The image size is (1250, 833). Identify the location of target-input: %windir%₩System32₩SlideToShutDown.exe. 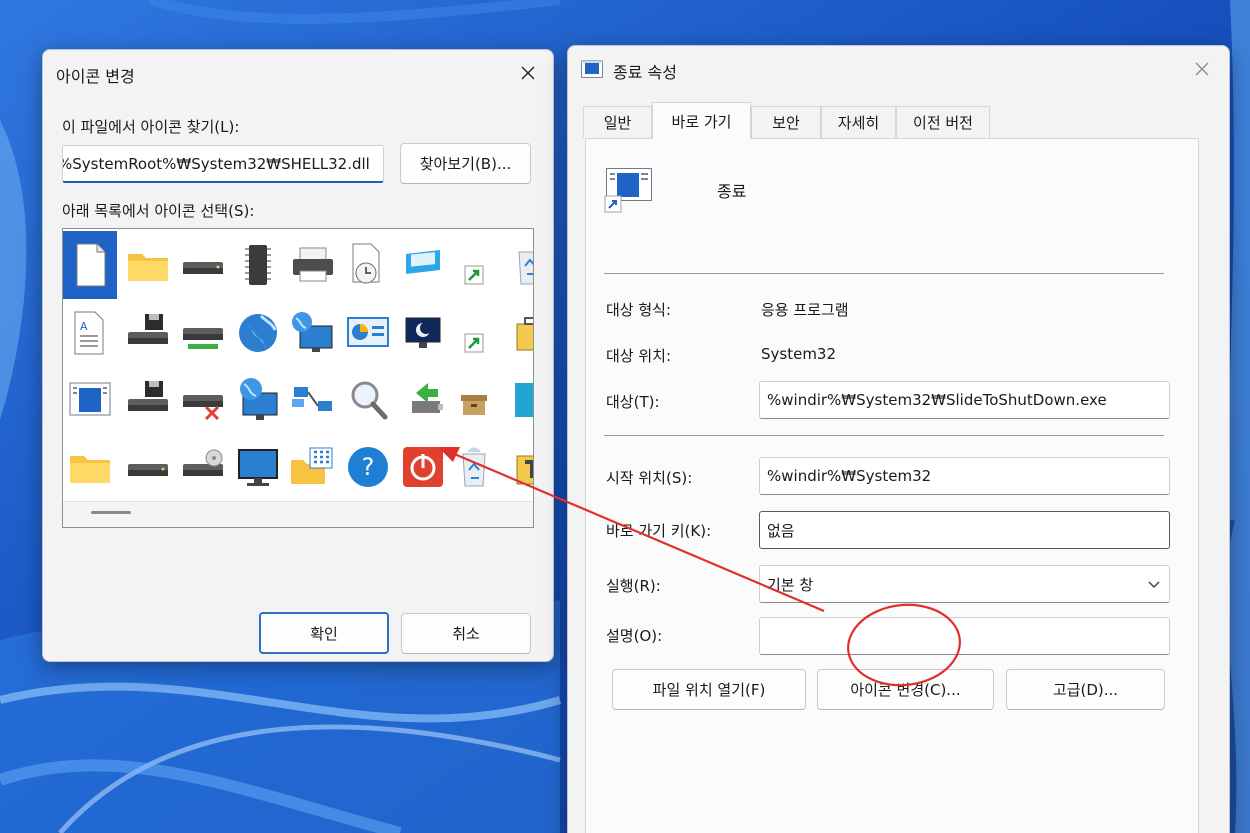
(964, 400).